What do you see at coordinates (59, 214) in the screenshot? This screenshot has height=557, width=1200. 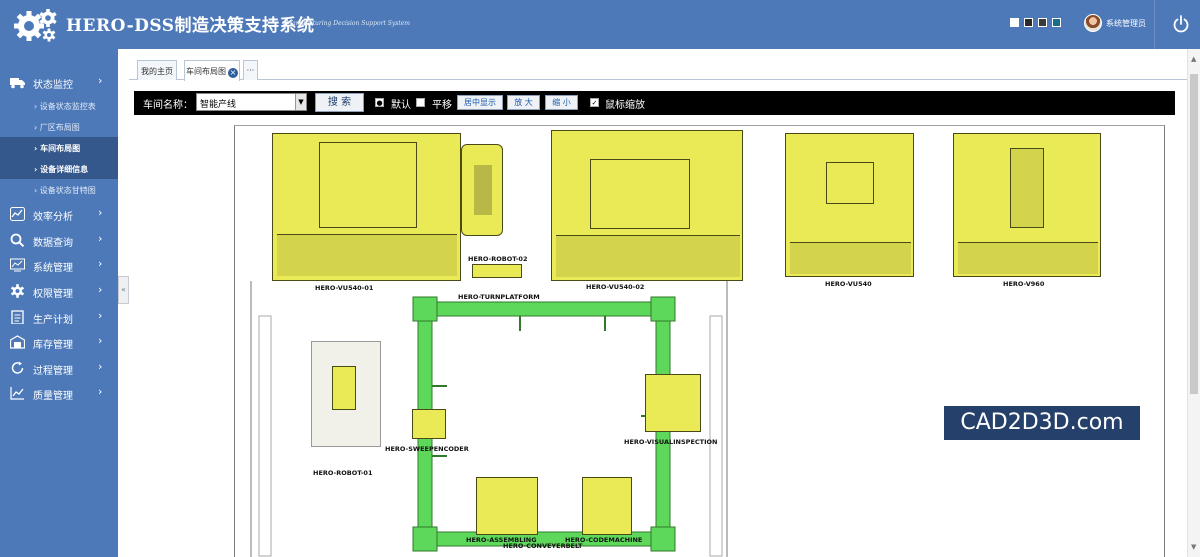 I see `sidebar-item-efficiency: 效率分析 ›` at bounding box center [59, 214].